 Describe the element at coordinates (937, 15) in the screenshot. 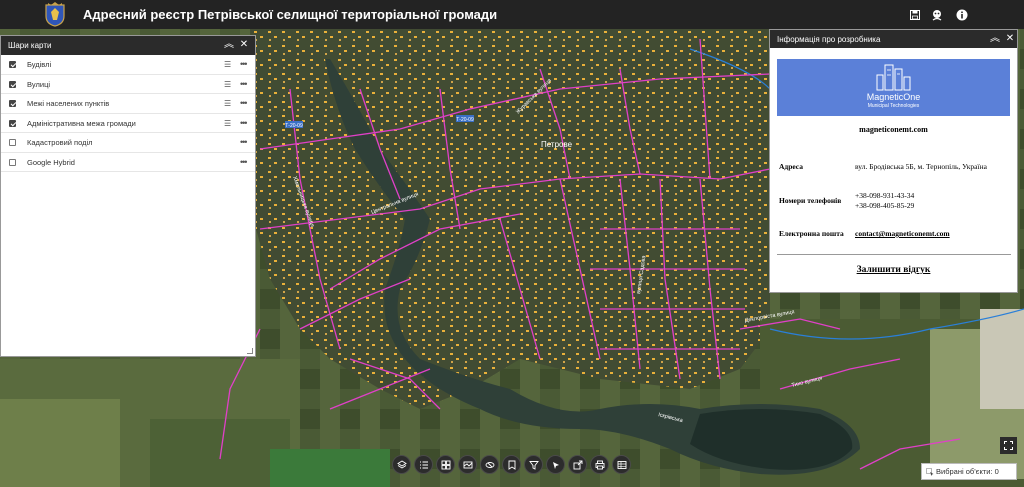

I see `face-icon` at that location.